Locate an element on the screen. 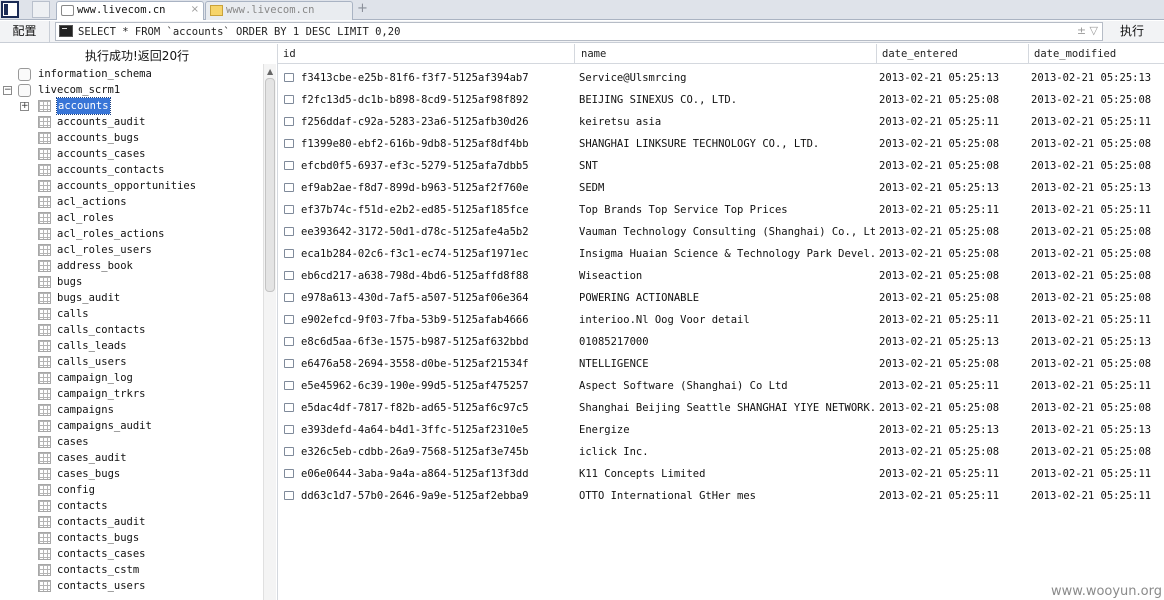  cell-id: eca1b284-02c6-f3c1-ec74-5125af1971ec is located at coordinates (436, 254).